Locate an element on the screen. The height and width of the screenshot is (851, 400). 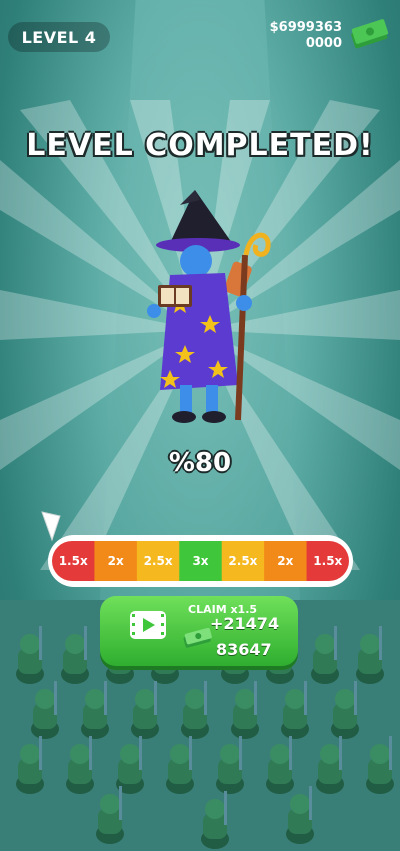
multiplier-meter: 1.5x 2x 2.5x 3x 2.5x 2x 1.5x is located at coordinates (200, 561).